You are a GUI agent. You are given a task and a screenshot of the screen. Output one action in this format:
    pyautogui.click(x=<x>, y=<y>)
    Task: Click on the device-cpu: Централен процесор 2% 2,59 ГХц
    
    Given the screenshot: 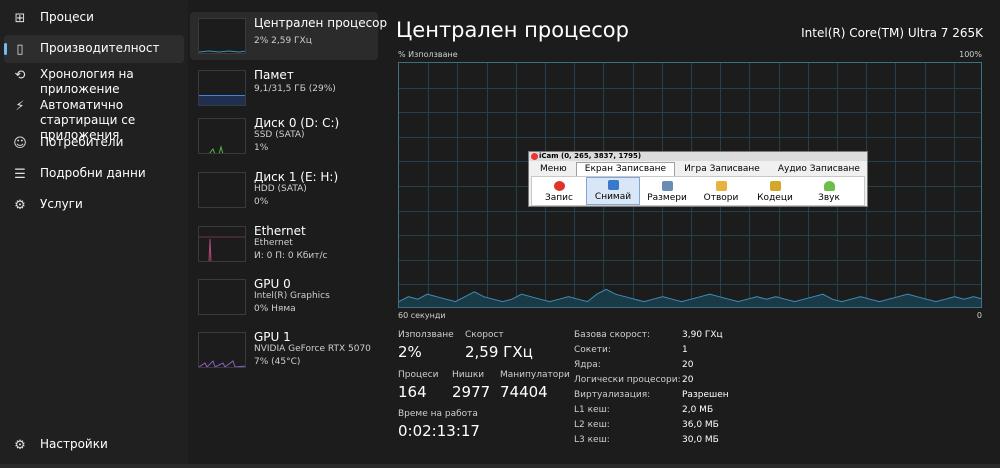 What is the action you would take?
    pyautogui.click(x=288, y=36)
    